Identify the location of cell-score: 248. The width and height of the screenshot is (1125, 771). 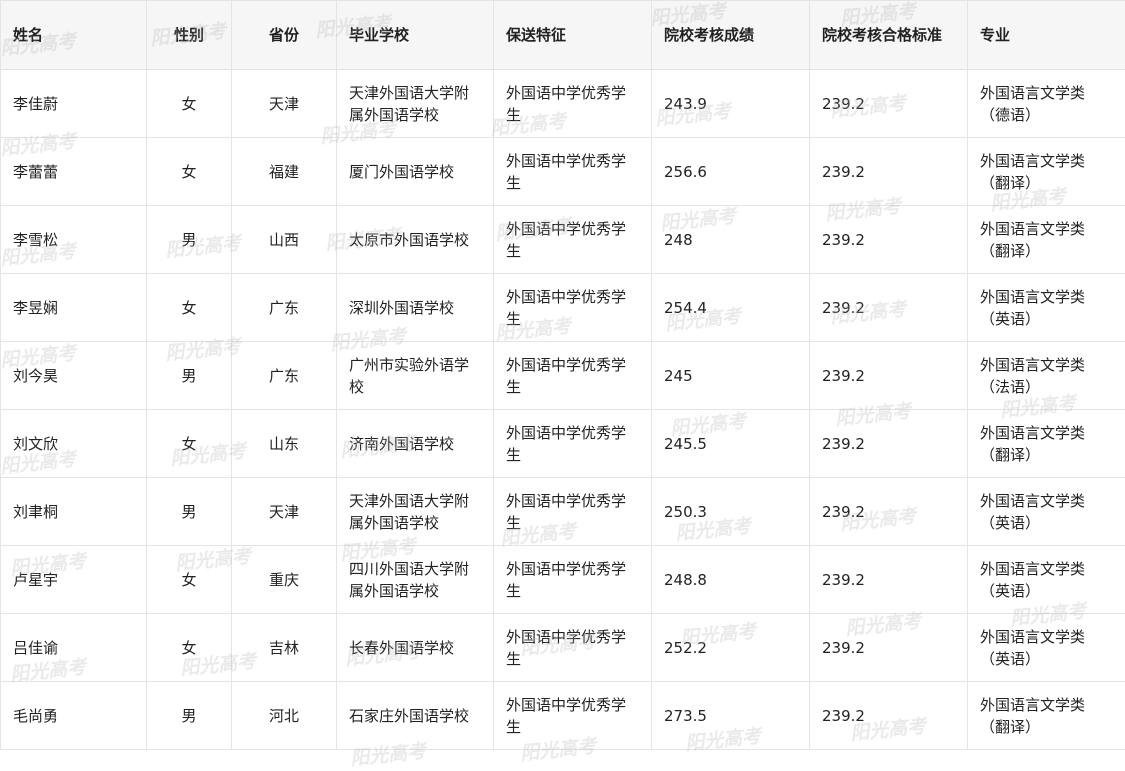
(731, 240).